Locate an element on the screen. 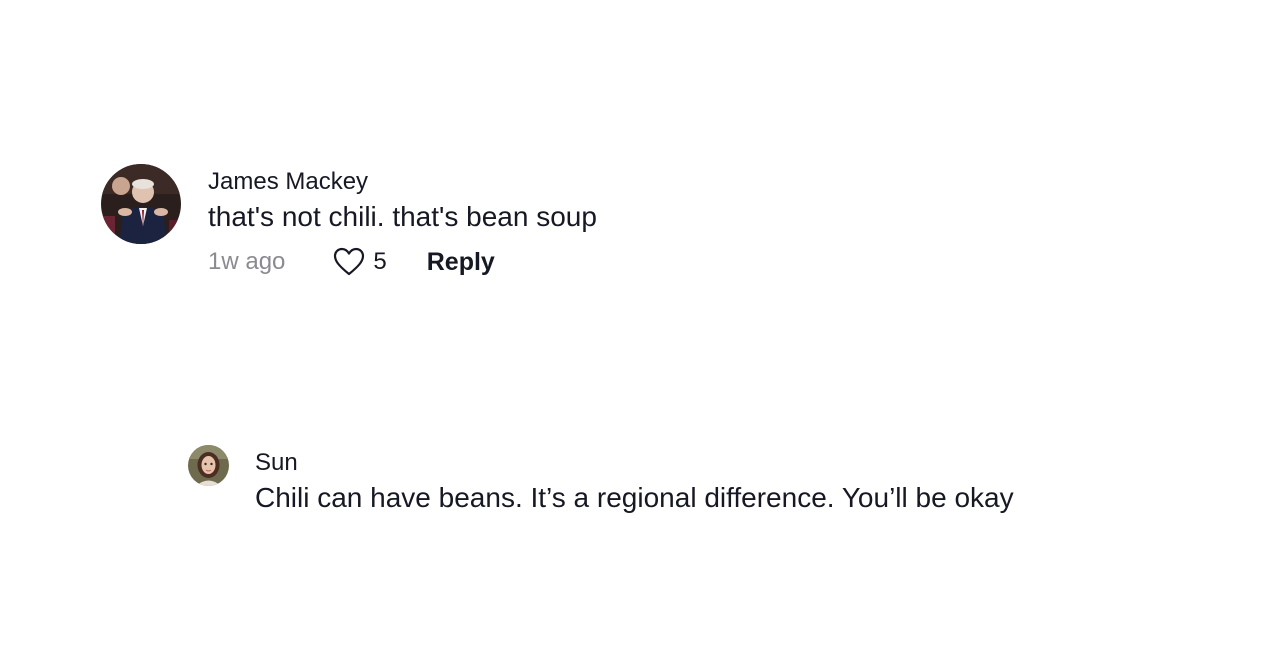 This screenshot has width=1280, height=670. reply-username: Sun is located at coordinates (755, 463).